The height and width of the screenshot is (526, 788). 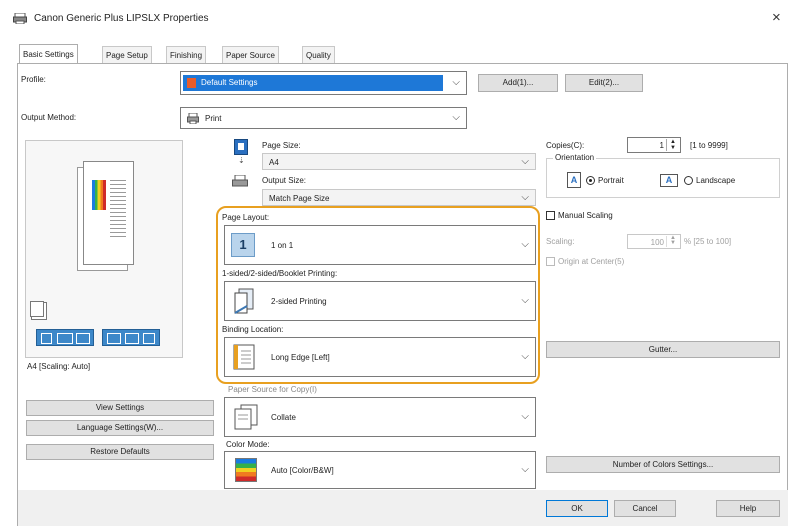 What do you see at coordinates (300, 357) in the screenshot?
I see `binding-location-value: Long Edge [Left]` at bounding box center [300, 357].